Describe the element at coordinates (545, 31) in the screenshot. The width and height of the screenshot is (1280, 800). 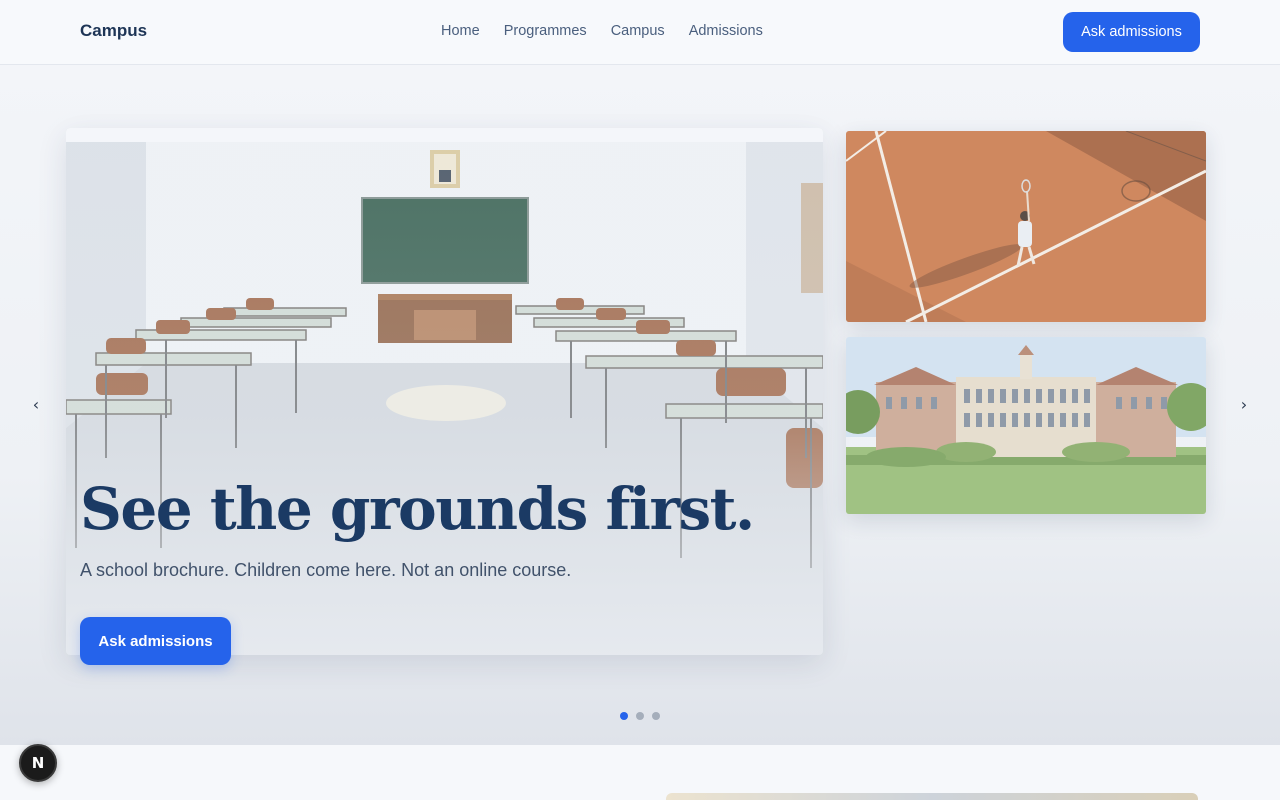
I see `nav-link-programmes: Programmes` at that location.